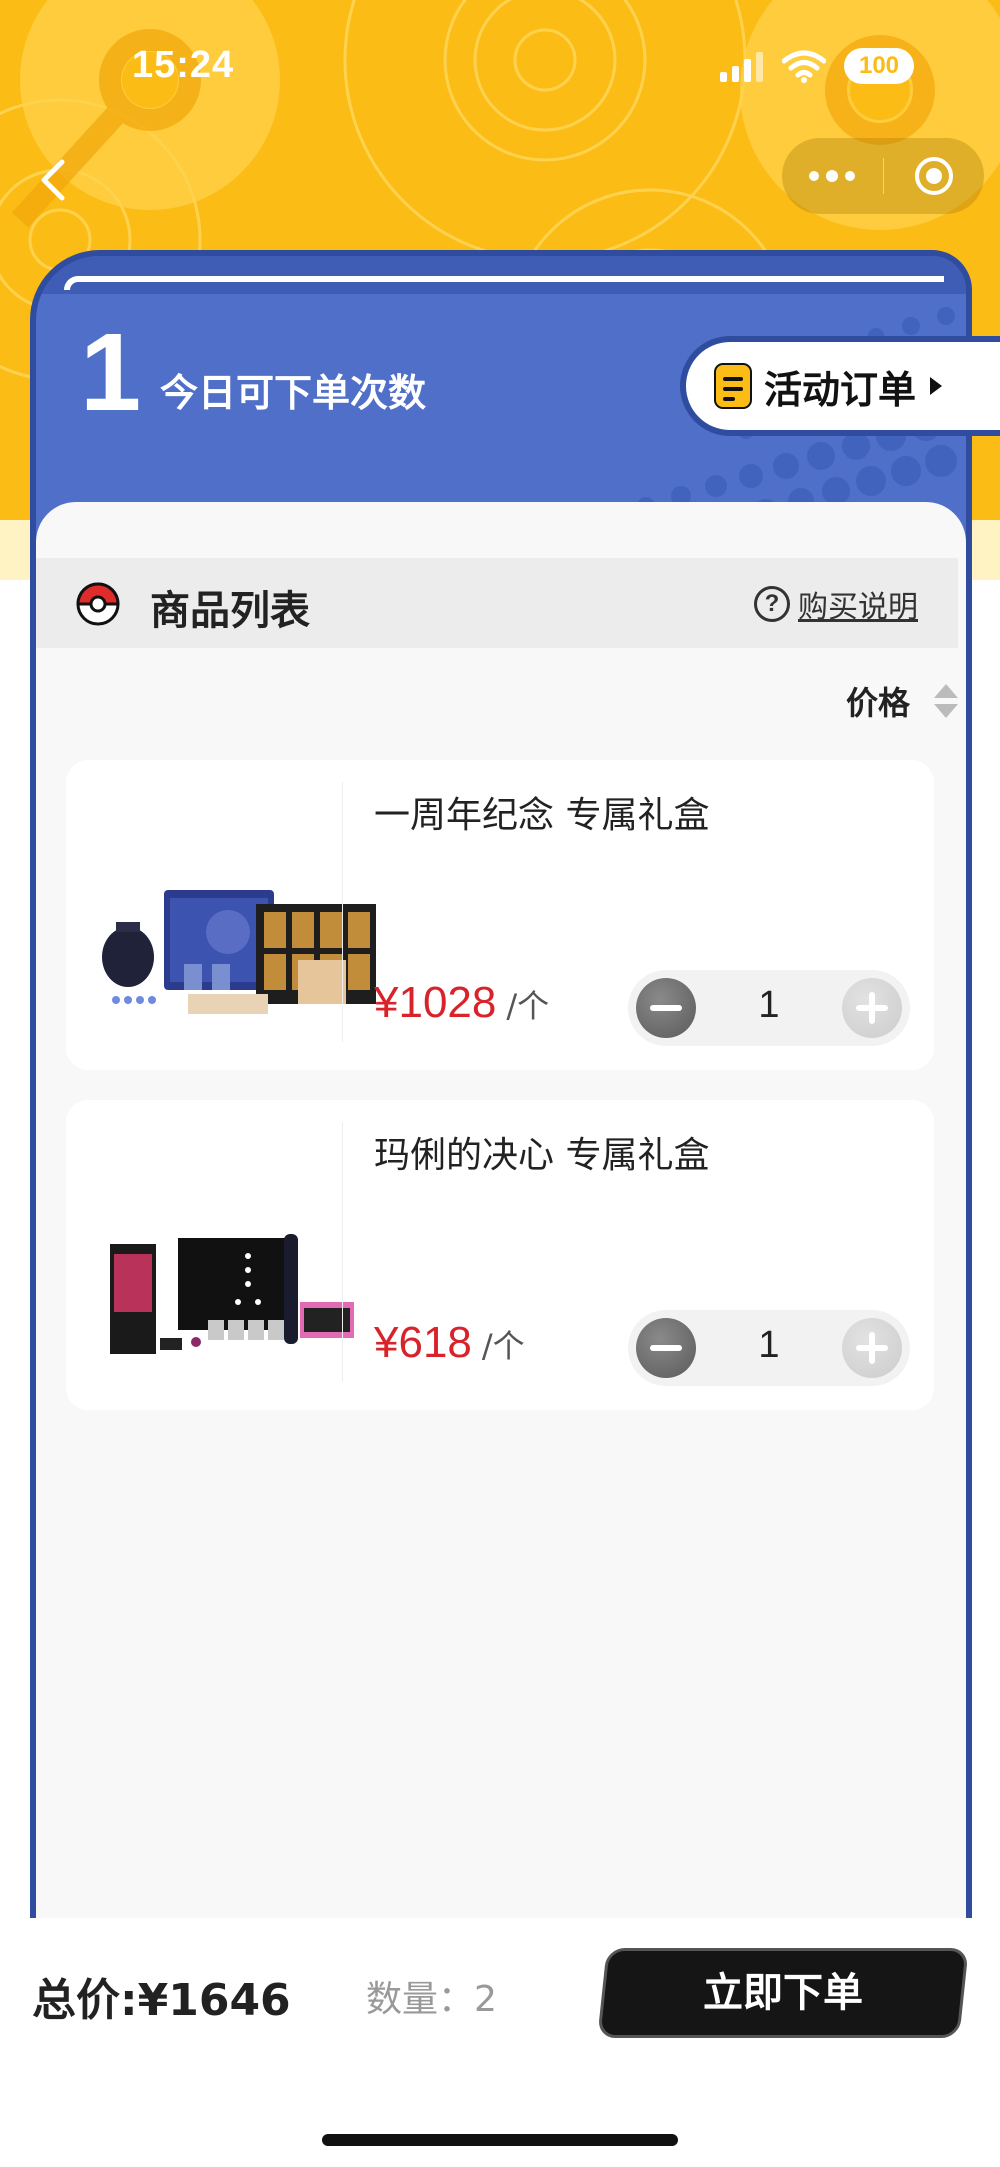 The height and width of the screenshot is (2167, 1000). I want to click on total-price: 总价:¥1646, so click(161, 2000).